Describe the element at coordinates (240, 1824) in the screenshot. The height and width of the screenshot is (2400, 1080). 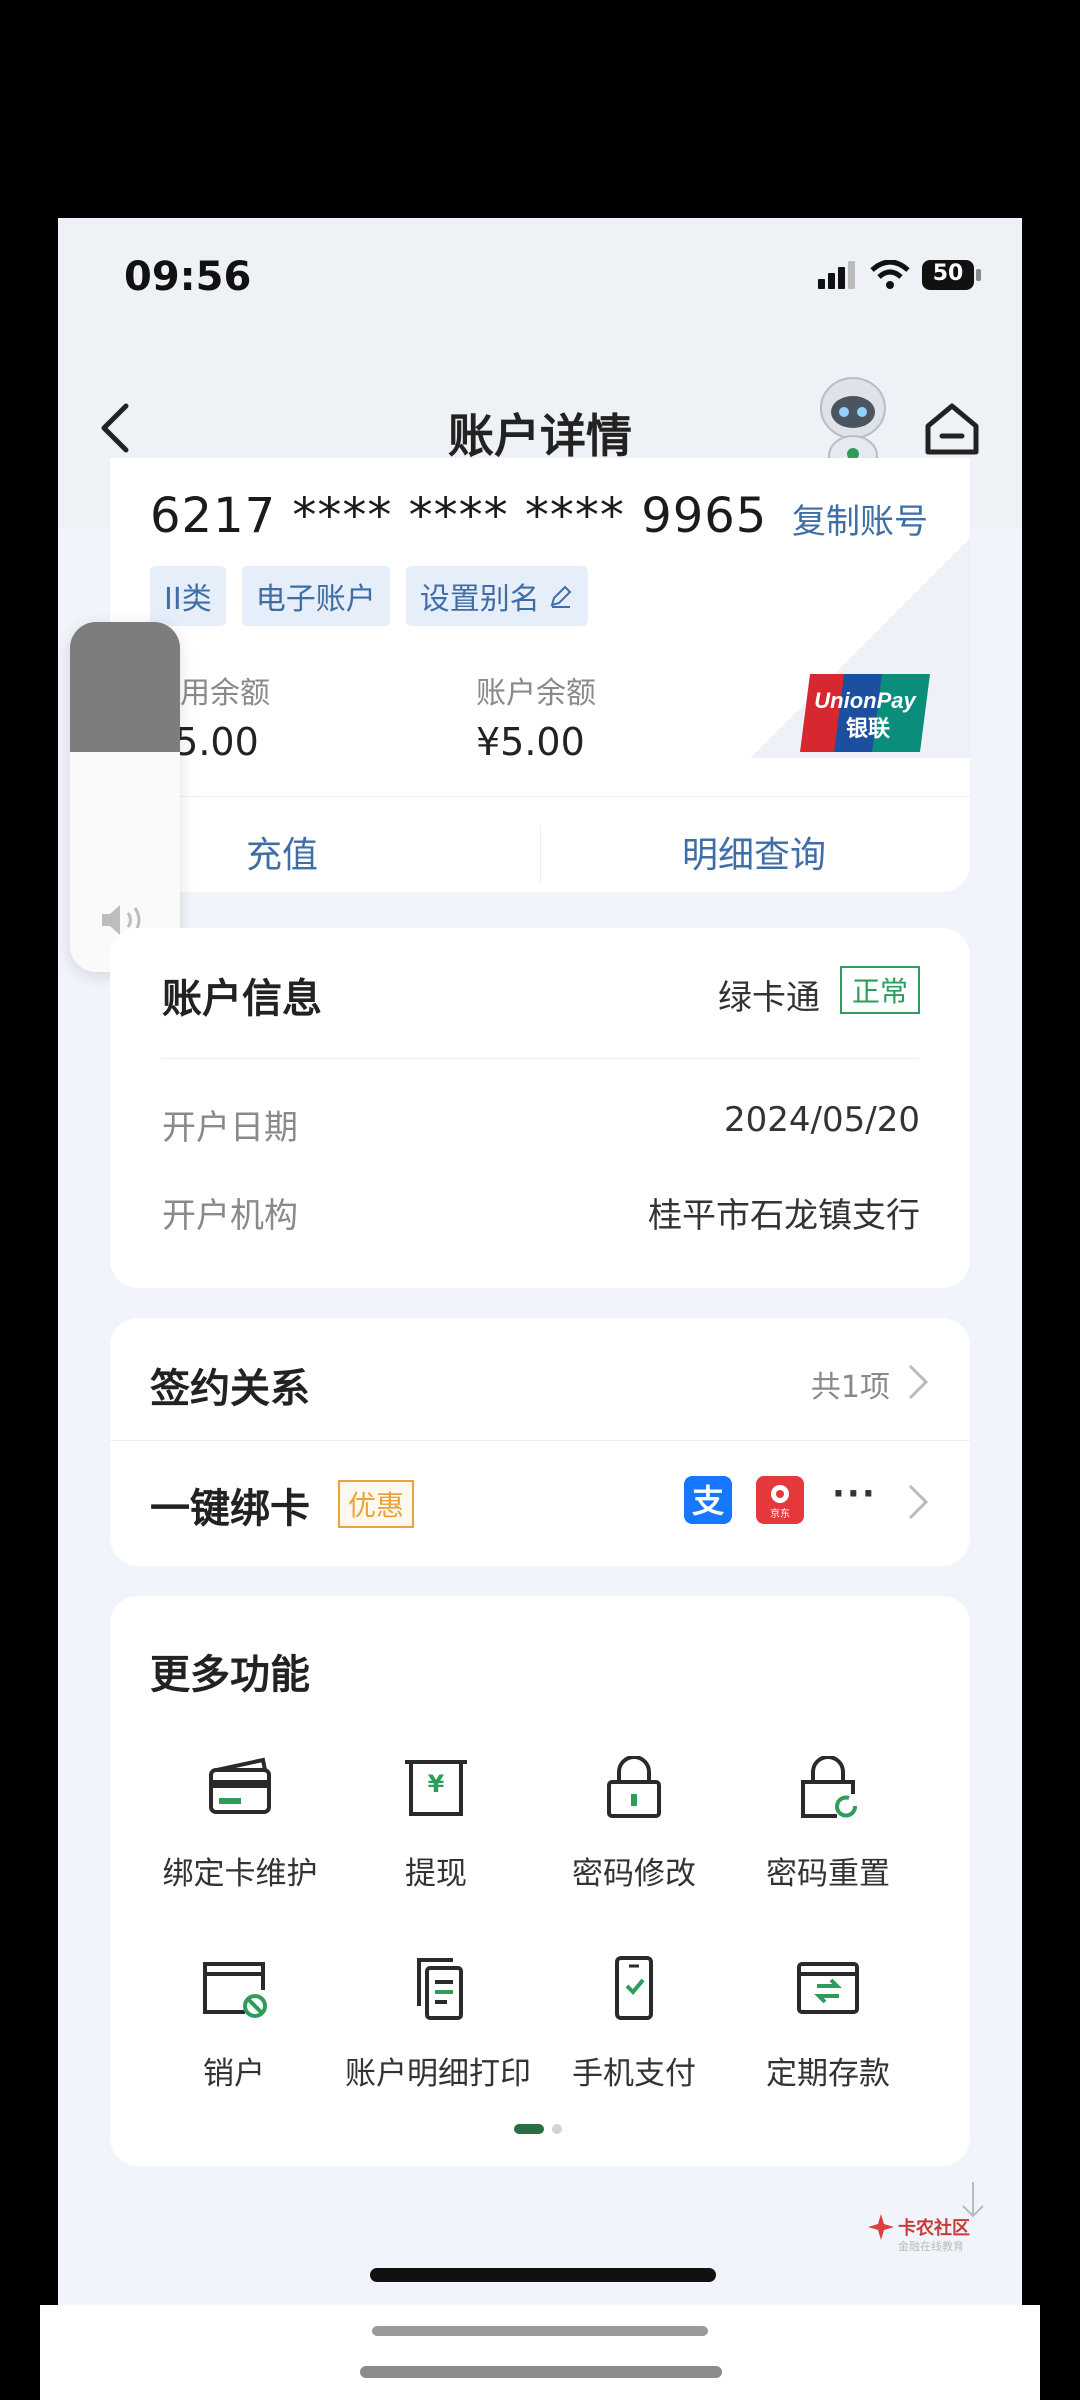
I see `function-card-maintenance: 绑定卡维护` at that location.